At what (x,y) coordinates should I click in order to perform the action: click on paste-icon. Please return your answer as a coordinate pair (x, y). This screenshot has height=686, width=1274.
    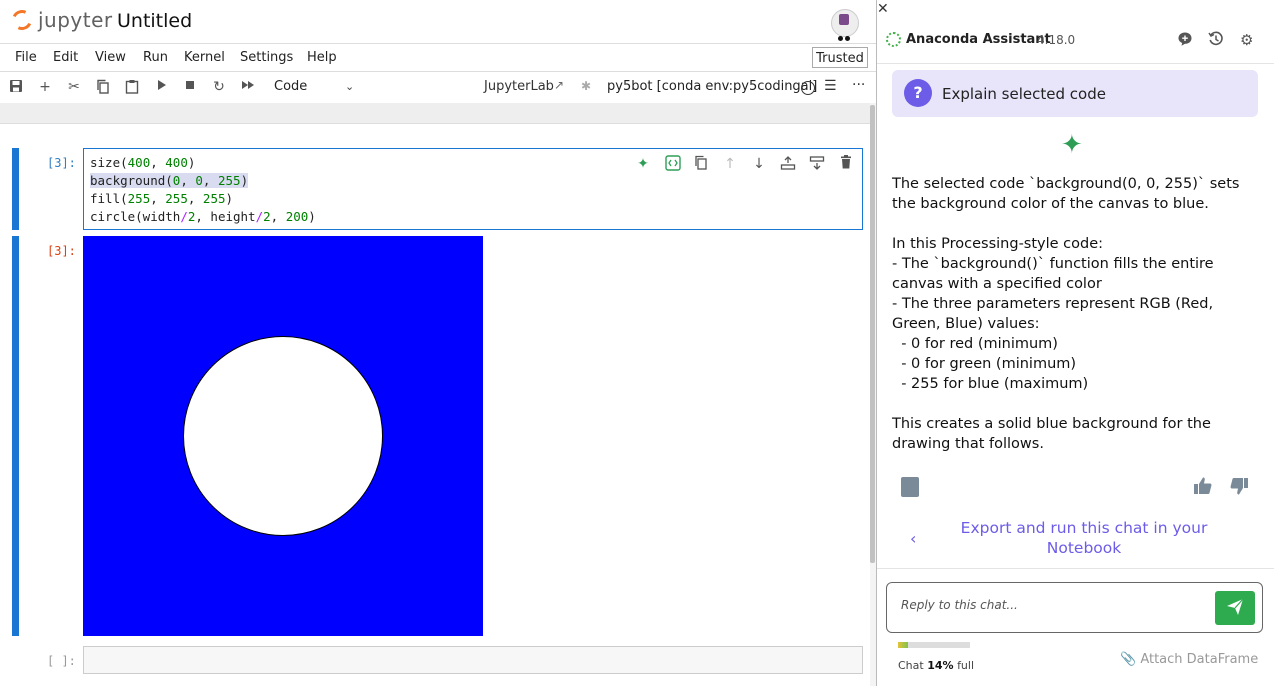
    Looking at the image, I should click on (132, 87).